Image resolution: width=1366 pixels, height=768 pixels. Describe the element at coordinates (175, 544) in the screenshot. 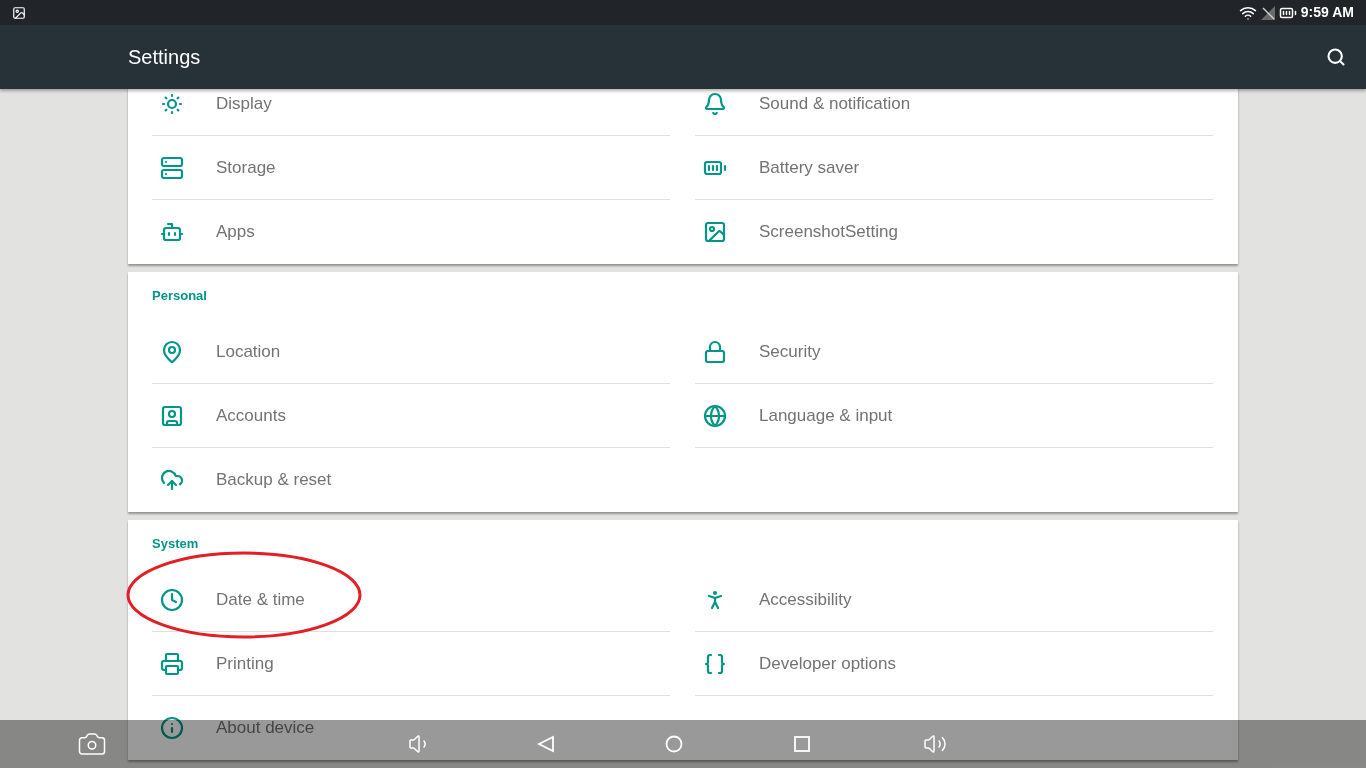

I see `section-header: System` at that location.